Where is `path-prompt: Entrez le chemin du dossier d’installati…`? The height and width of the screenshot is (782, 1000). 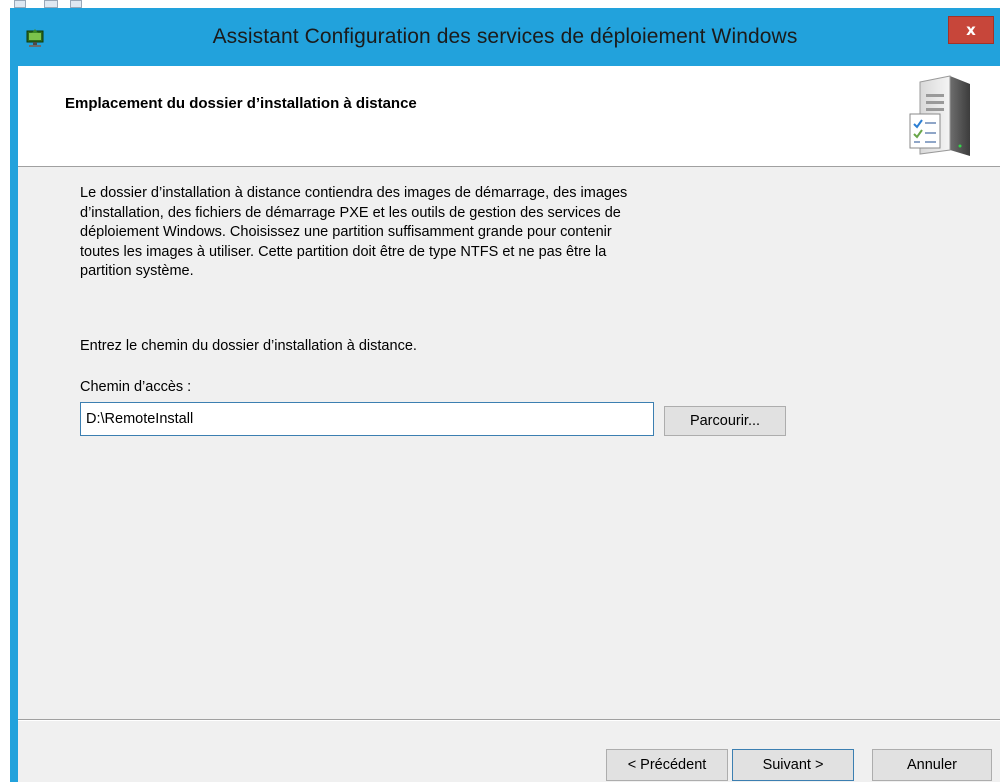 path-prompt: Entrez le chemin du dossier d’installati… is located at coordinates (248, 346).